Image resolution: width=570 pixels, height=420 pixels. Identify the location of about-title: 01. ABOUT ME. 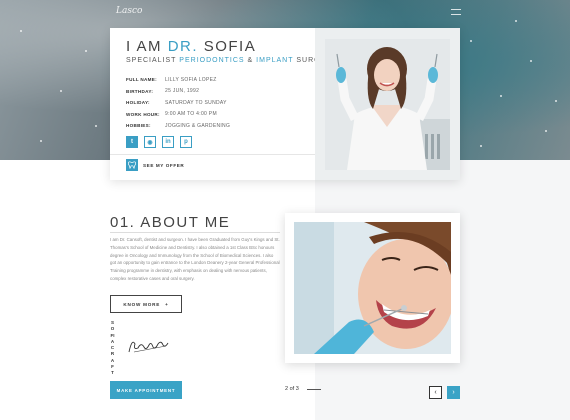
(170, 222).